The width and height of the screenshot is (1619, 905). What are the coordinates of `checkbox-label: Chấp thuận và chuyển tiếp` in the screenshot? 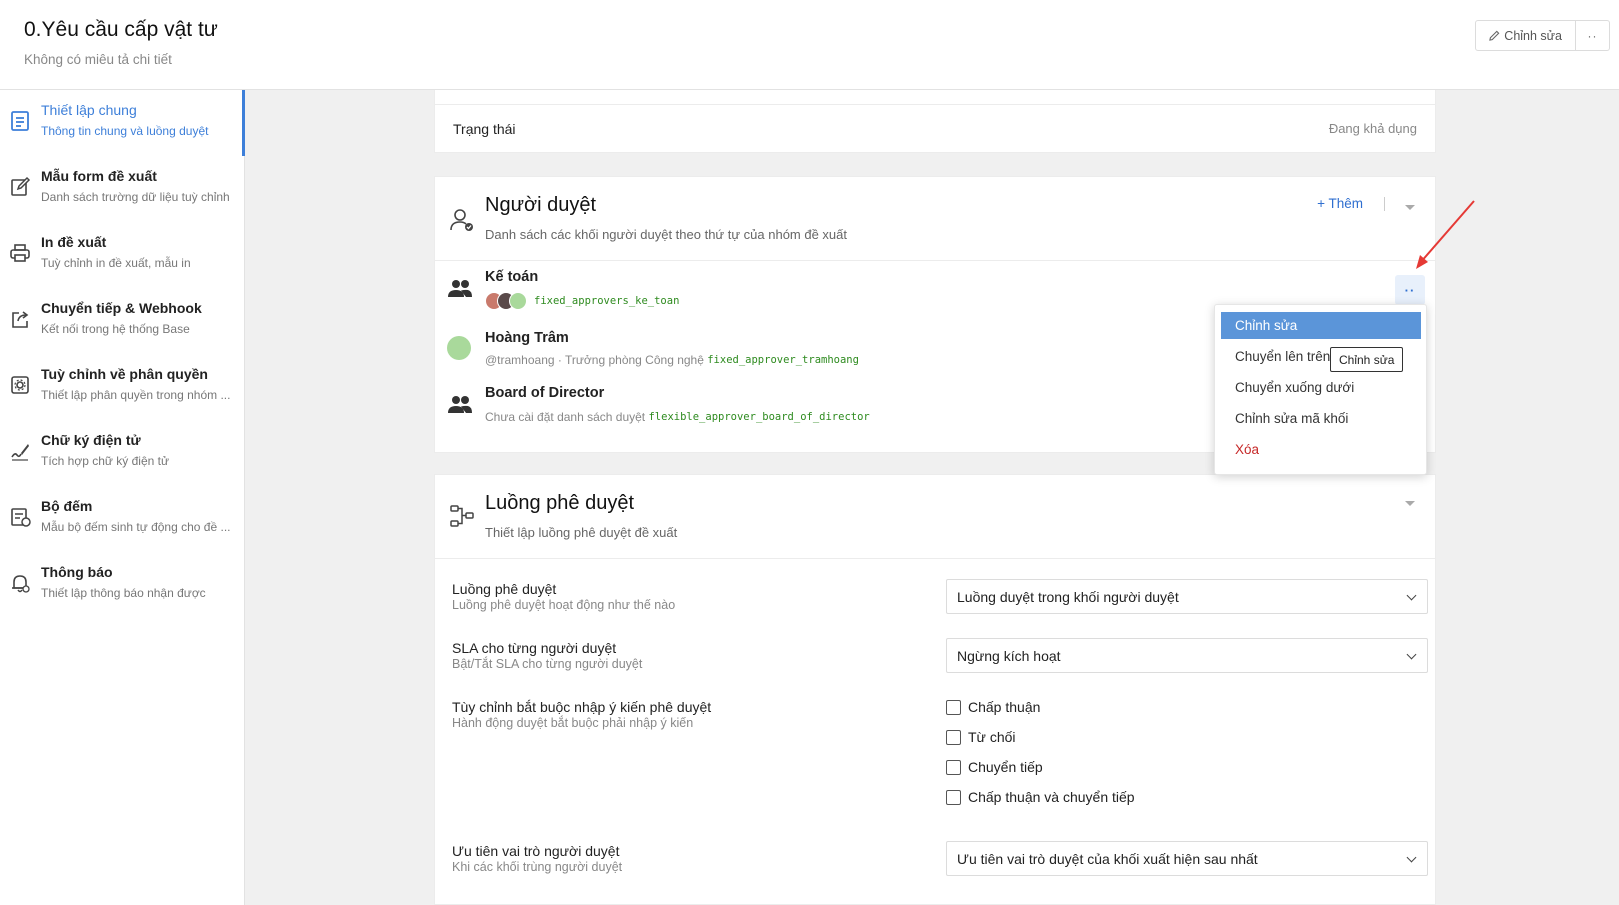 It's located at (1051, 797).